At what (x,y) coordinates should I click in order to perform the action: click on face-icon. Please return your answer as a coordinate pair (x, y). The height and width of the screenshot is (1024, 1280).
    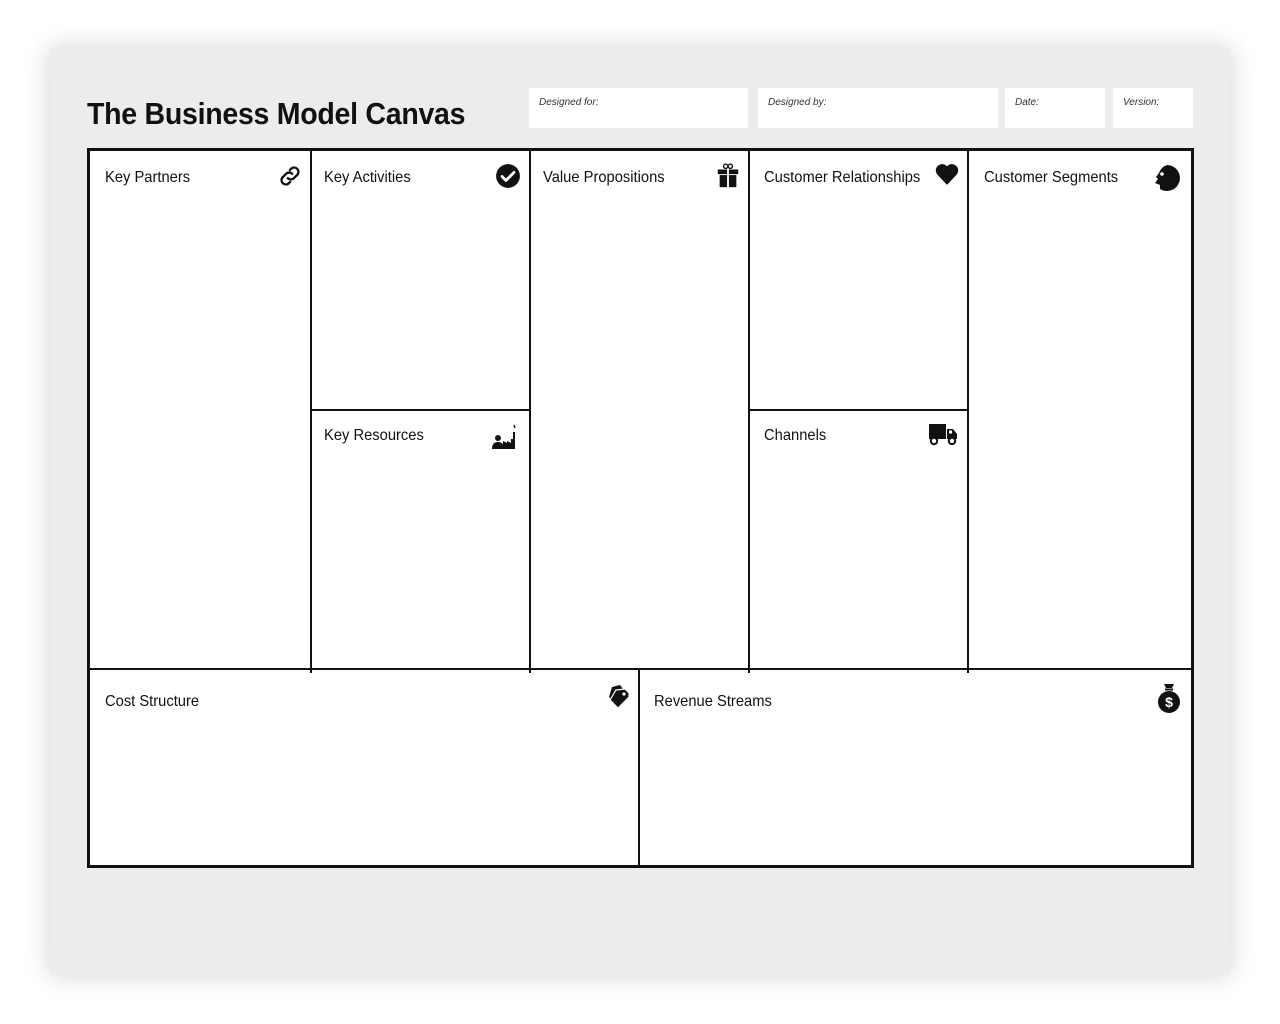
    Looking at the image, I should click on (1167, 178).